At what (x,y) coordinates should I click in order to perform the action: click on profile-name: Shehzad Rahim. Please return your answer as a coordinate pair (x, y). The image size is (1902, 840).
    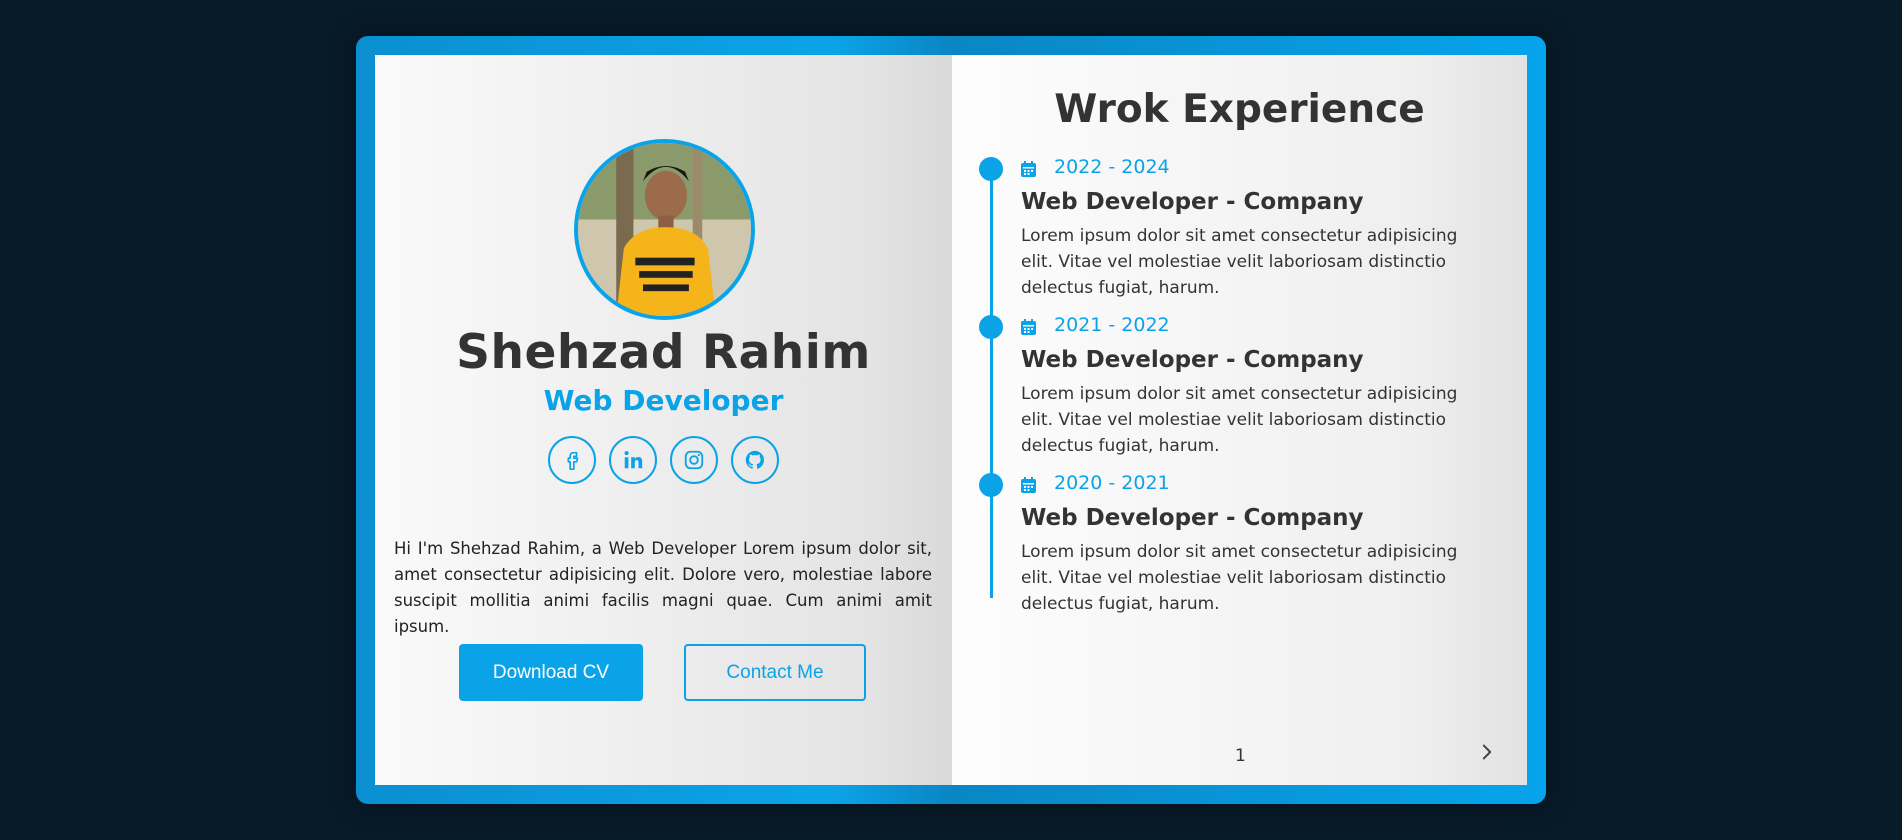
    Looking at the image, I should click on (663, 352).